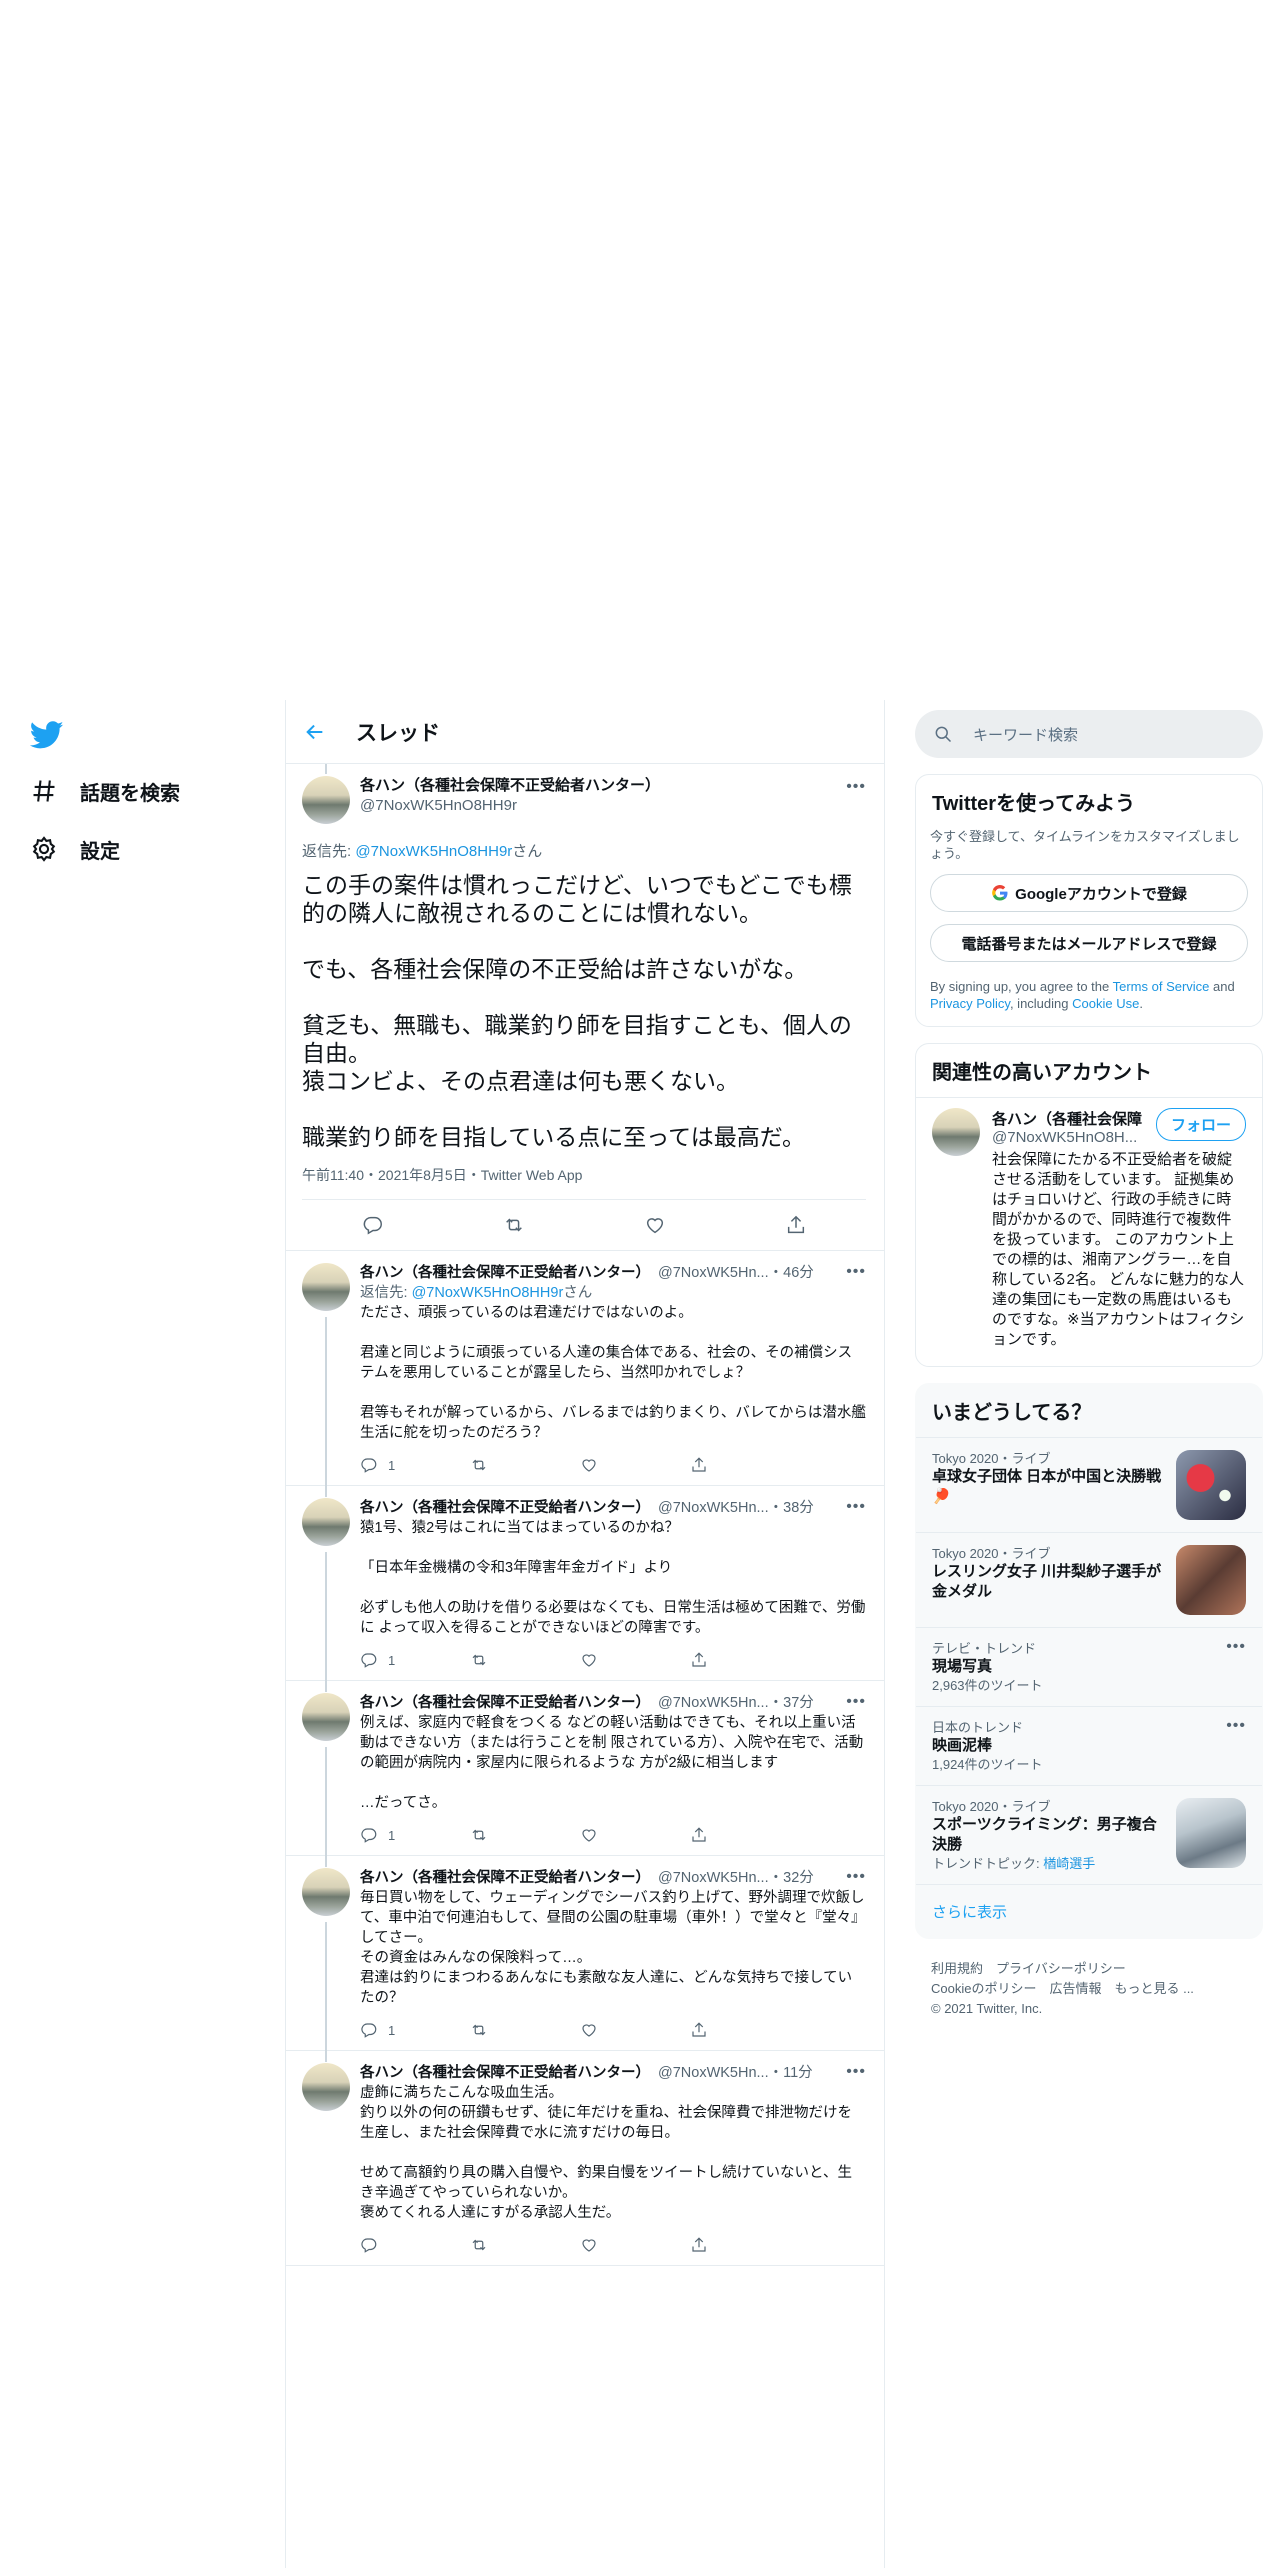 This screenshot has height=2568, width=1284. Describe the element at coordinates (1089, 1969) in the screenshot. I see `footer-links-1: 利用規約 プライバシーポリシー` at that location.